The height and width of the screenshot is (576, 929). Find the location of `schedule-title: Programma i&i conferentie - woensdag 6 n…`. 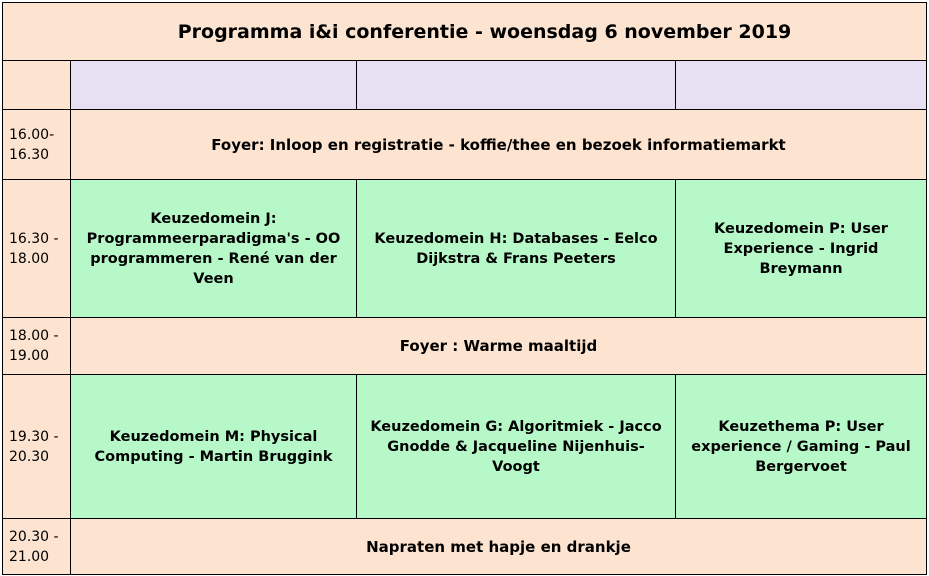

schedule-title: Programma i&i conferentie - woensdag 6 n… is located at coordinates (464, 31).